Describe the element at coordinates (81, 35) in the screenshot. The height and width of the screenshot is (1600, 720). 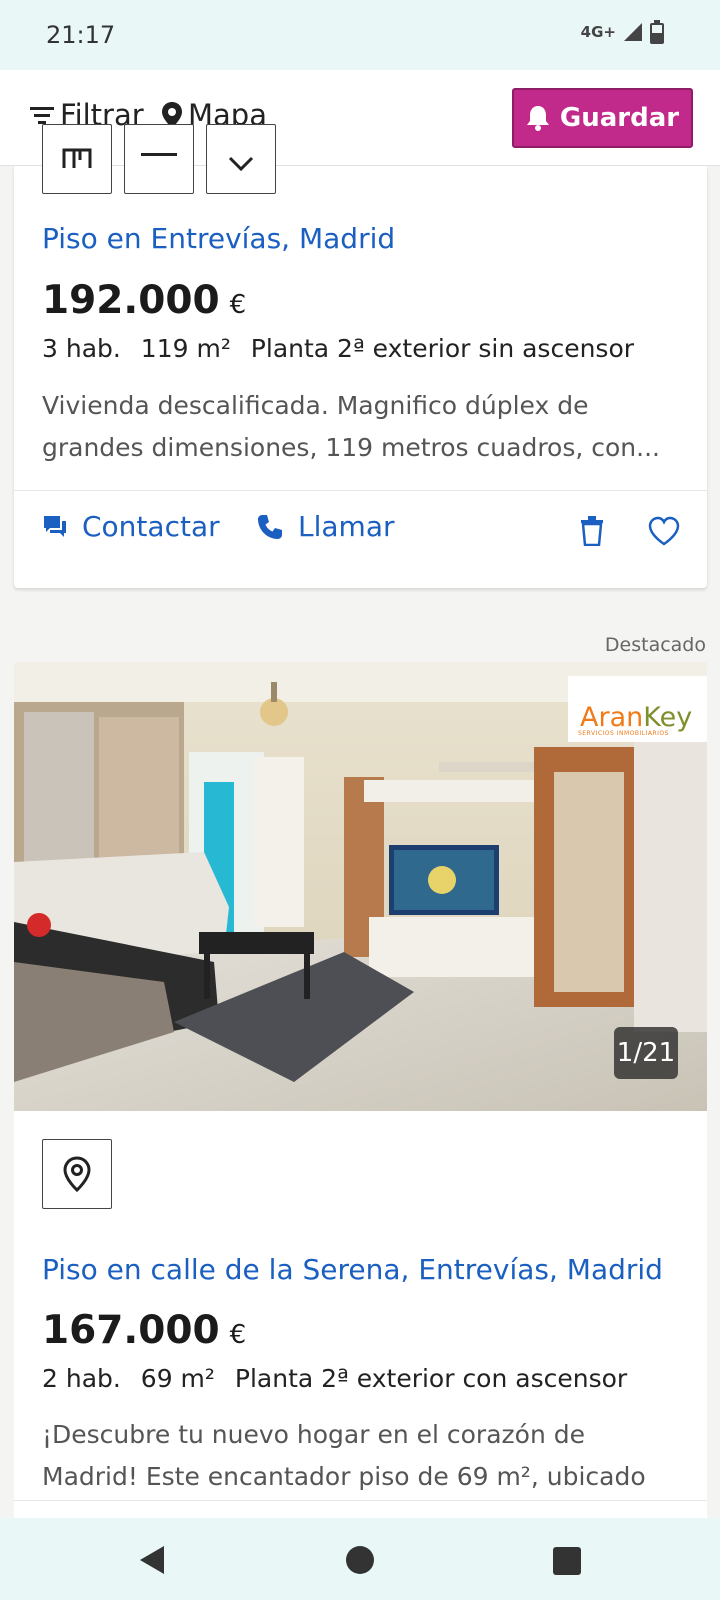
I see `status-time: 21:17` at that location.